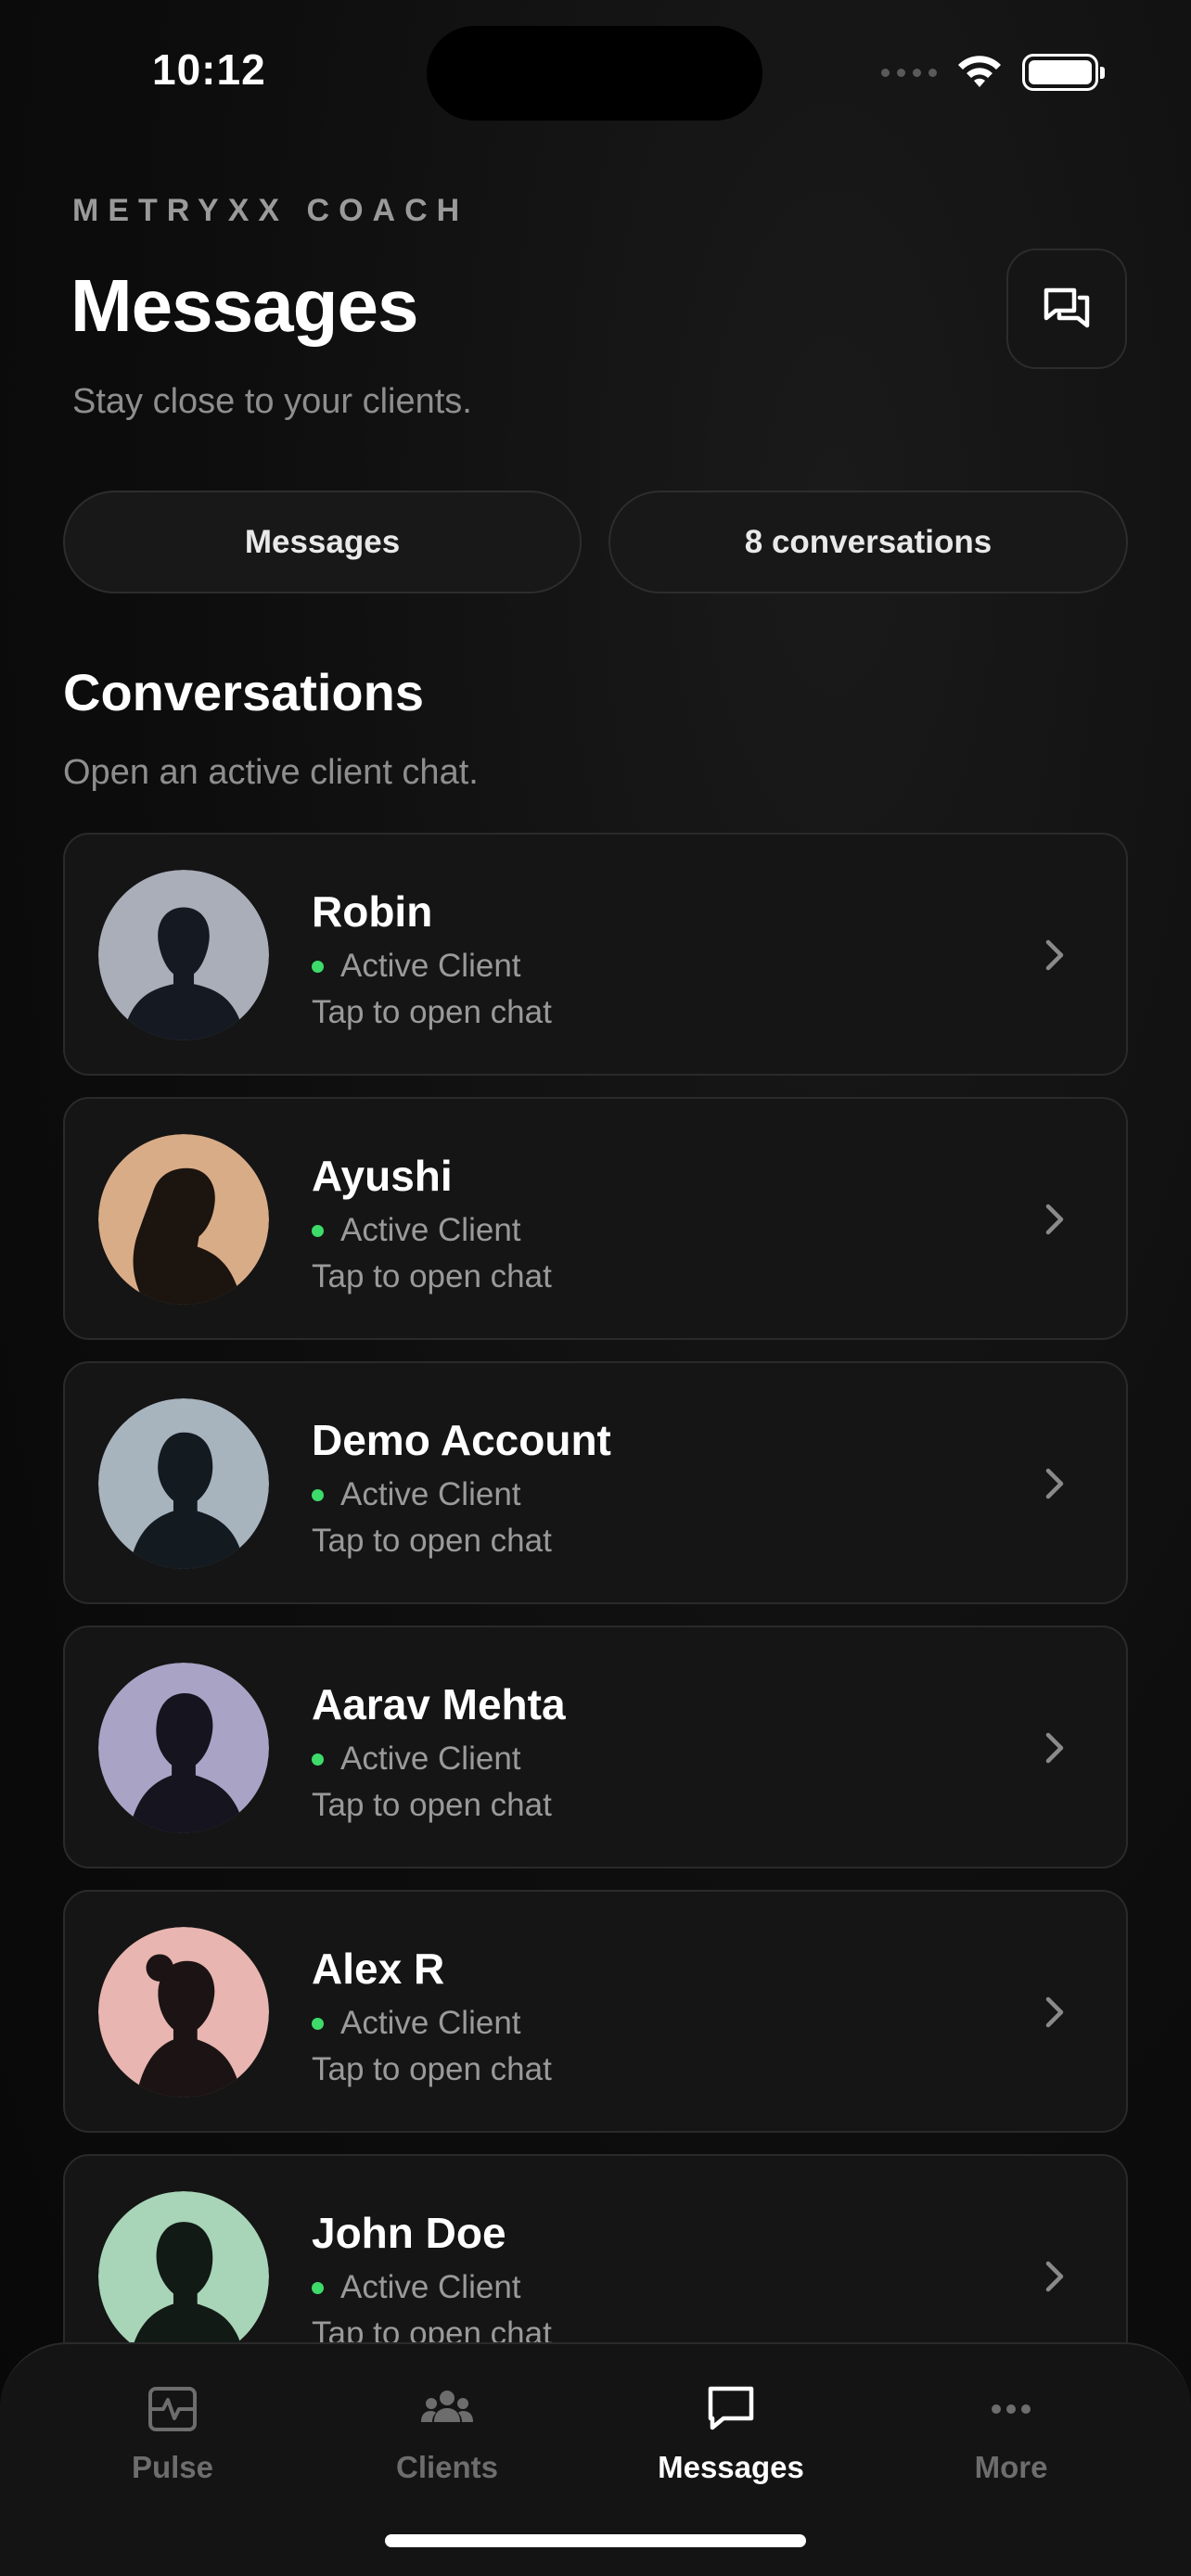 The image size is (1191, 2576). I want to click on chat-bubbles-icon, so click(1067, 307).